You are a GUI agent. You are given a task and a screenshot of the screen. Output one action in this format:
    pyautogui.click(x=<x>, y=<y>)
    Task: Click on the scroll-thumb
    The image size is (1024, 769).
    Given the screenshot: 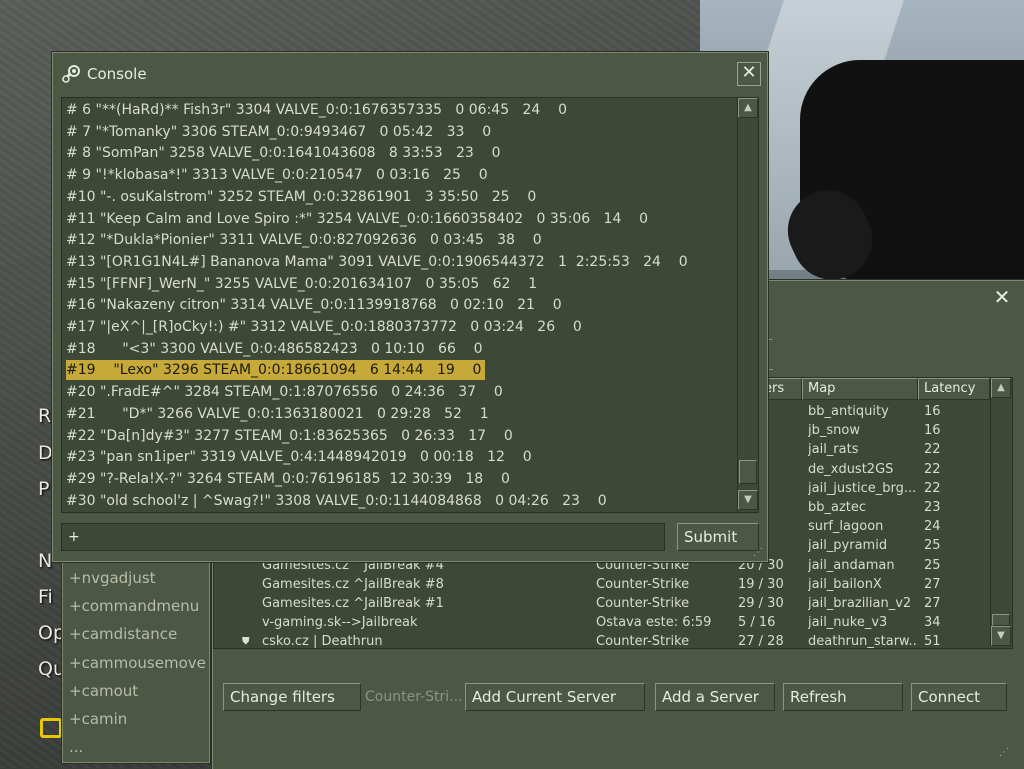 What is the action you would take?
    pyautogui.click(x=1001, y=620)
    